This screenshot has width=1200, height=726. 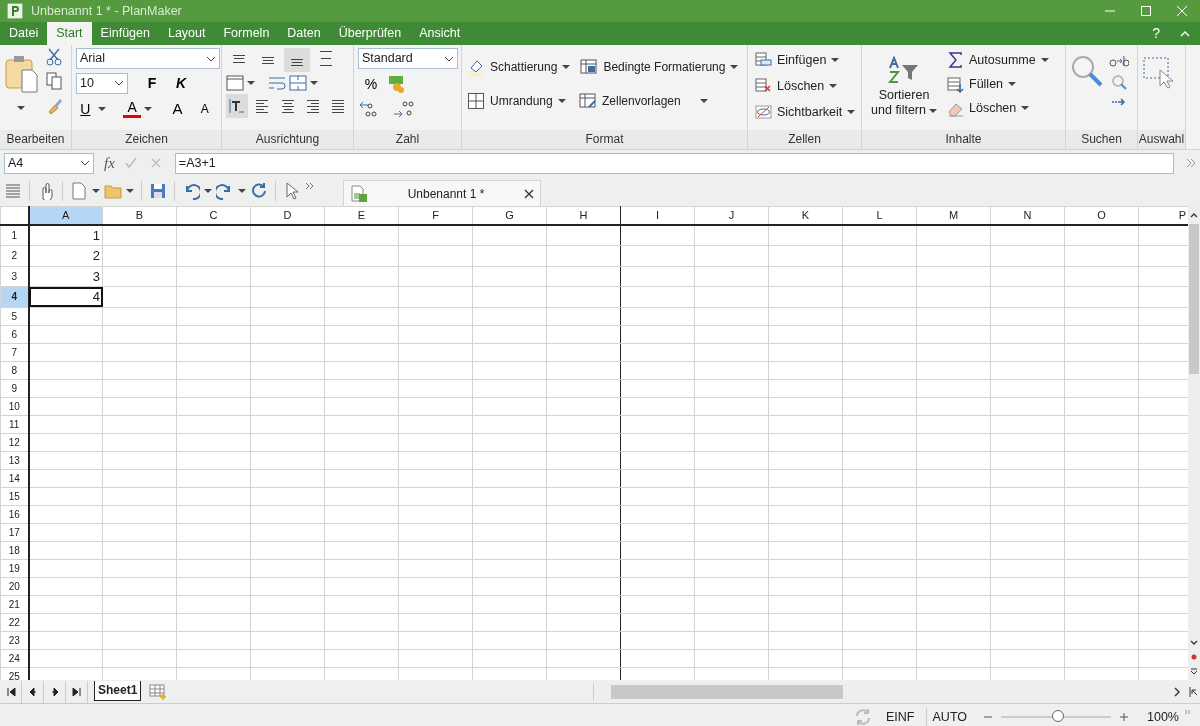 I want to click on cell-border-icon, so click(x=235, y=83).